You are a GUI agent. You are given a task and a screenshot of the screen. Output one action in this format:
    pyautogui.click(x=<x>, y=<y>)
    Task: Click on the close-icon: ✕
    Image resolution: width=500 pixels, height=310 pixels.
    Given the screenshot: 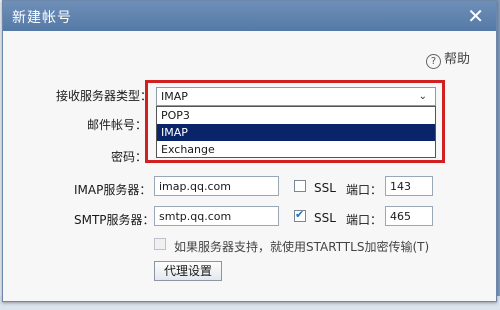 What is the action you would take?
    pyautogui.click(x=475, y=16)
    